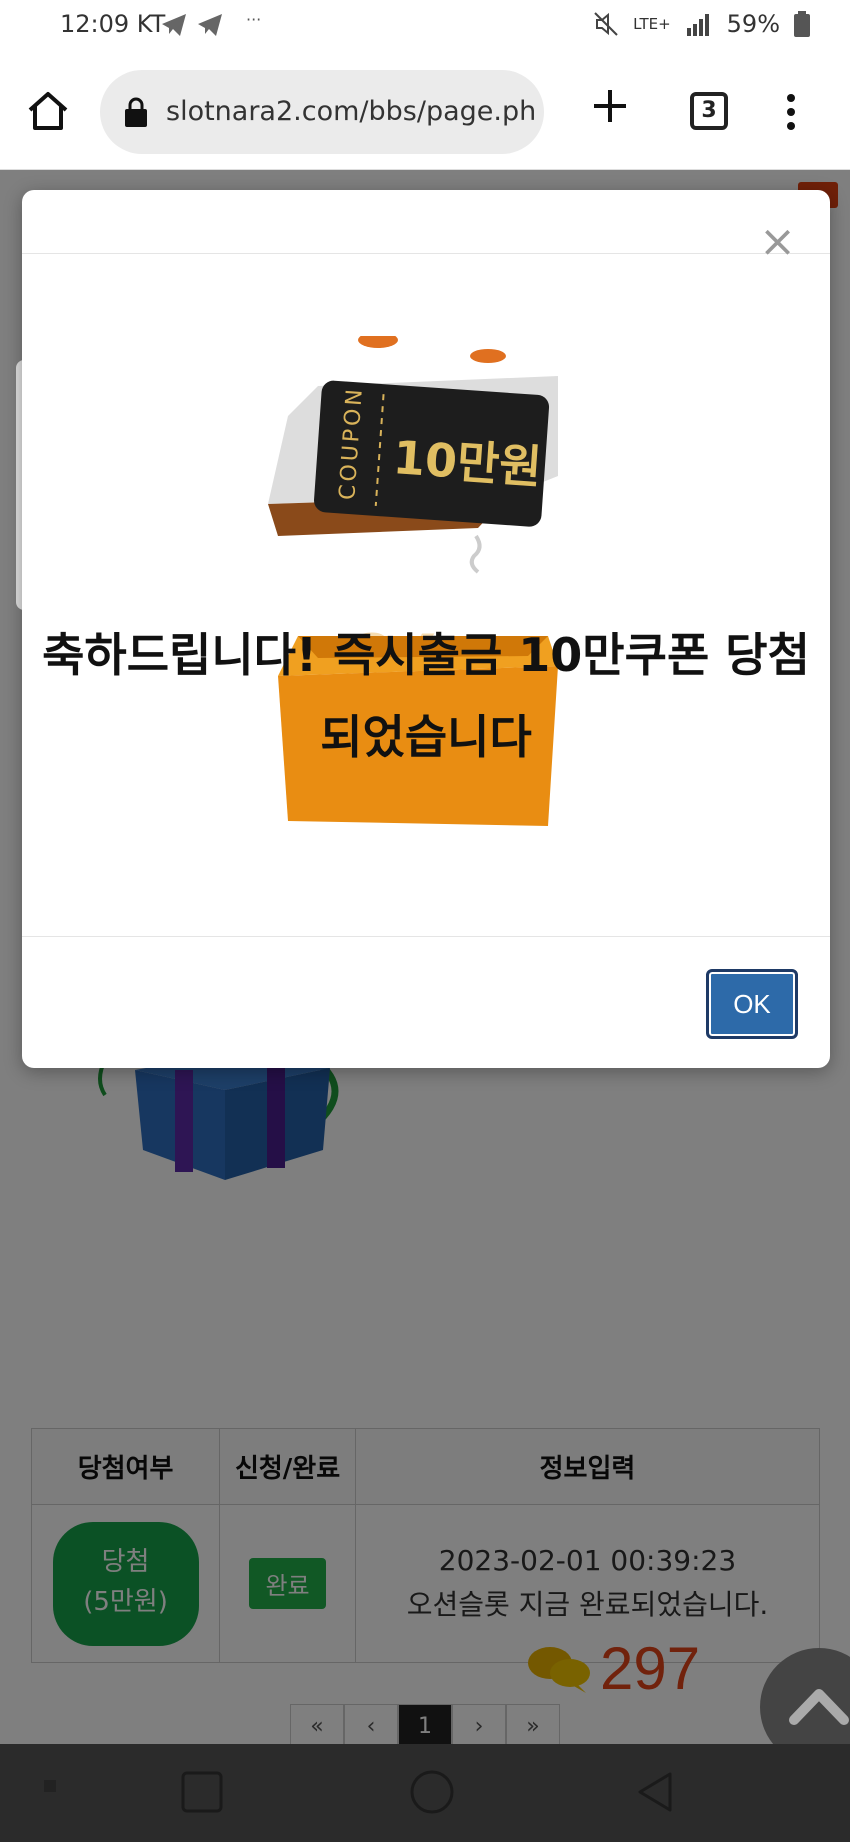 Image resolution: width=850 pixels, height=1842 pixels. I want to click on recent-apps-icon, so click(202, 1792).